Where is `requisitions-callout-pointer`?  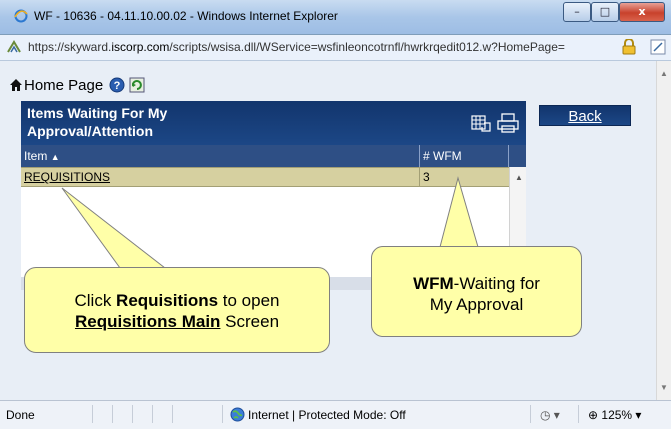 requisitions-callout-pointer is located at coordinates (114, 228).